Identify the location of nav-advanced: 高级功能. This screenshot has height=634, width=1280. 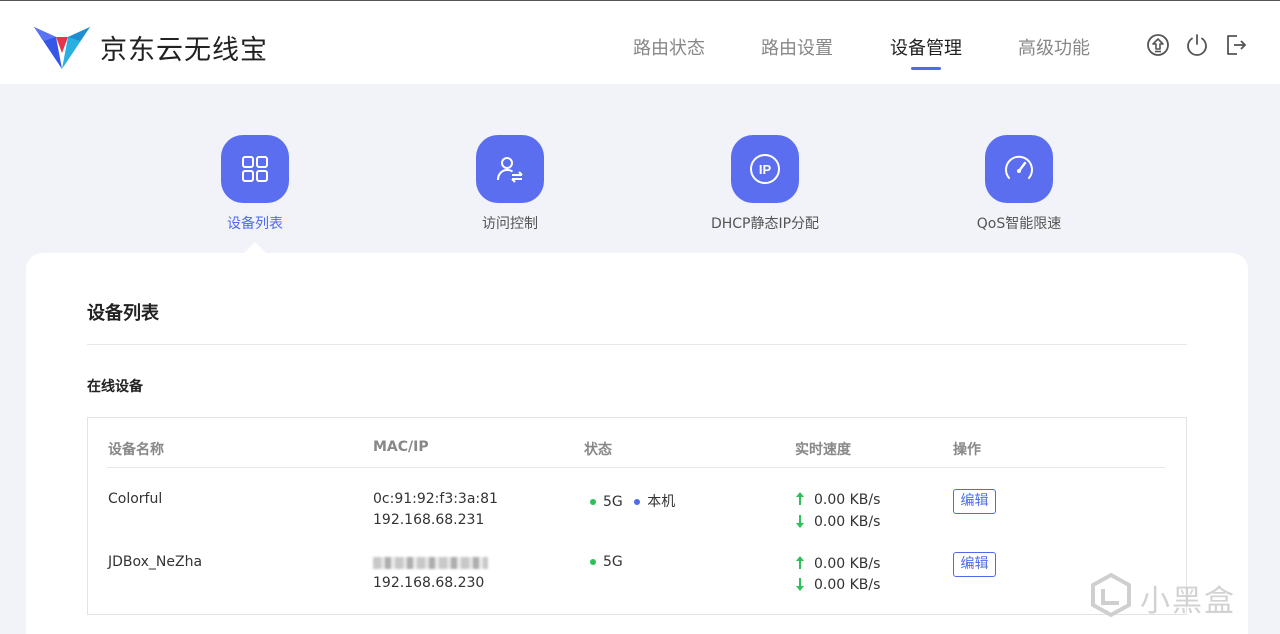
(1054, 47).